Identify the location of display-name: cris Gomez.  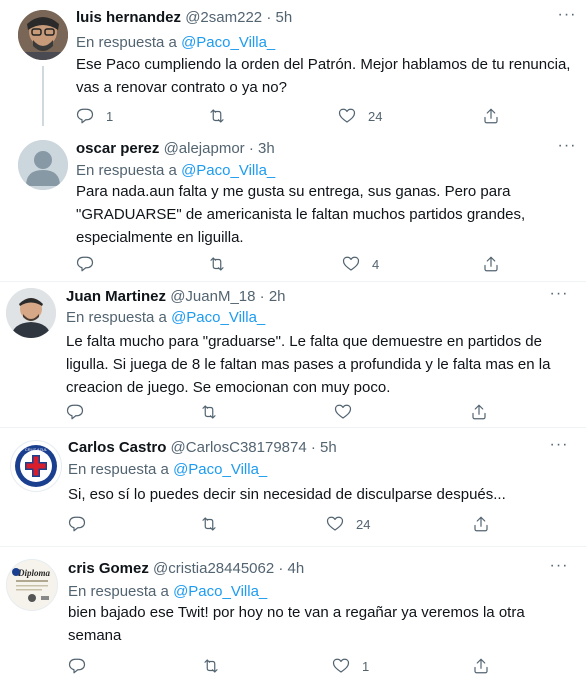
(108, 568).